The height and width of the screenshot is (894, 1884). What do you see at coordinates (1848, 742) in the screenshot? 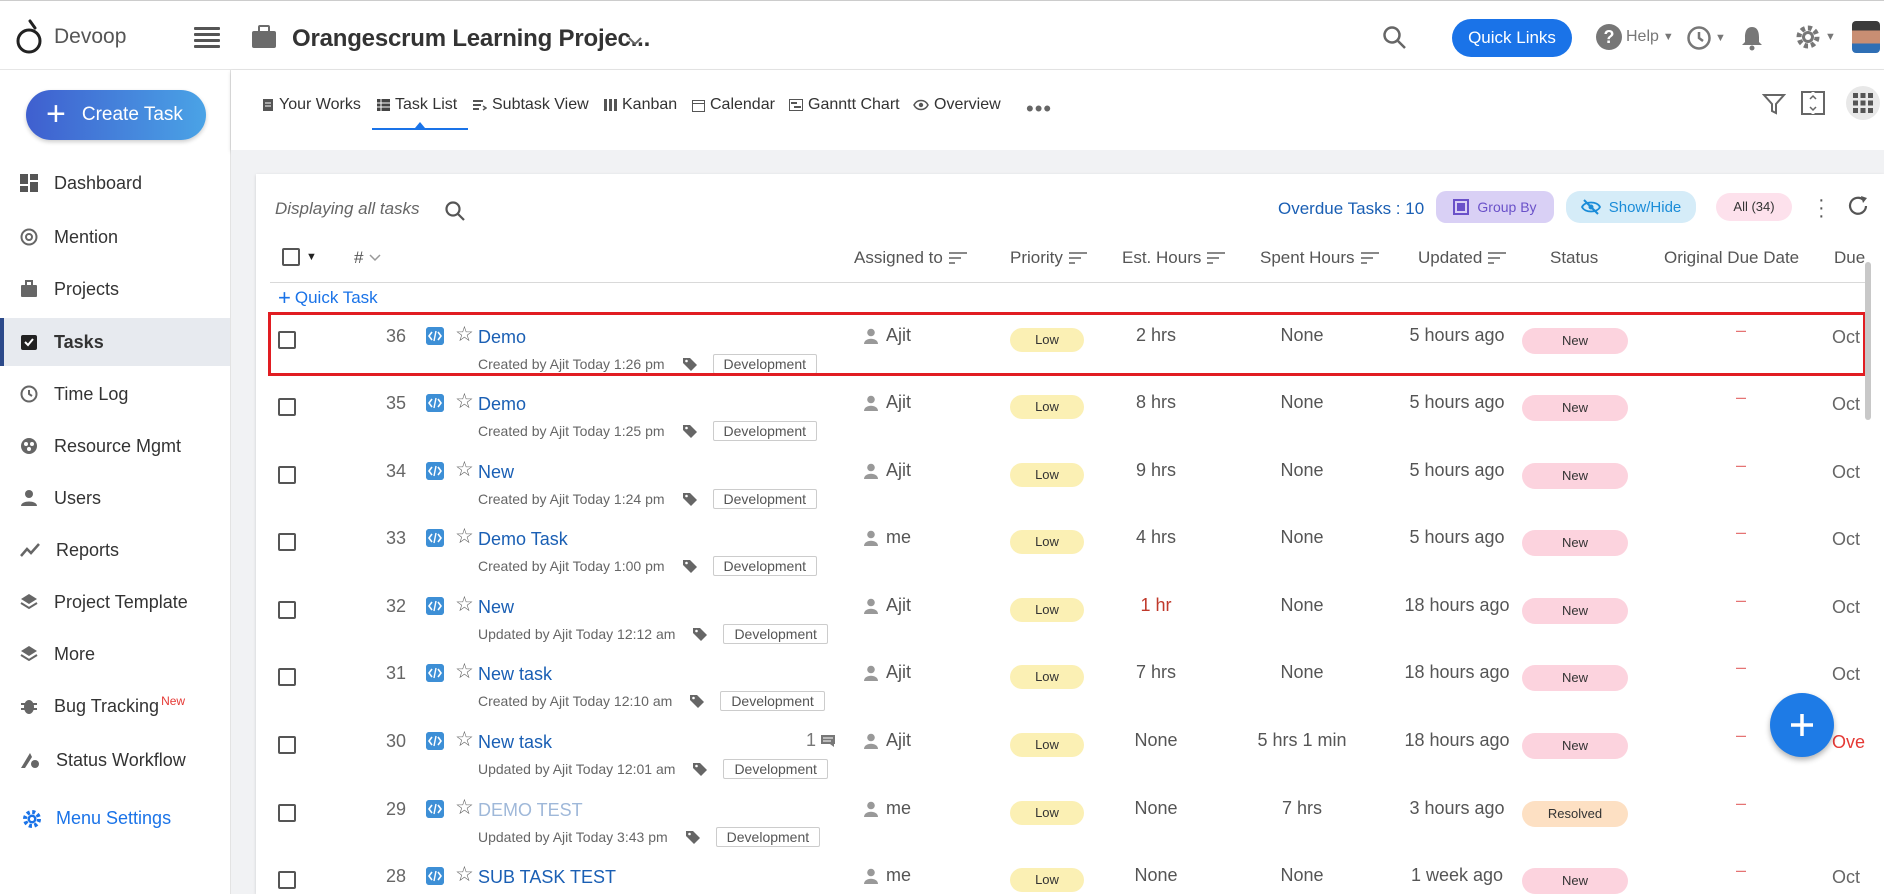
I see `due-date: Ove` at bounding box center [1848, 742].